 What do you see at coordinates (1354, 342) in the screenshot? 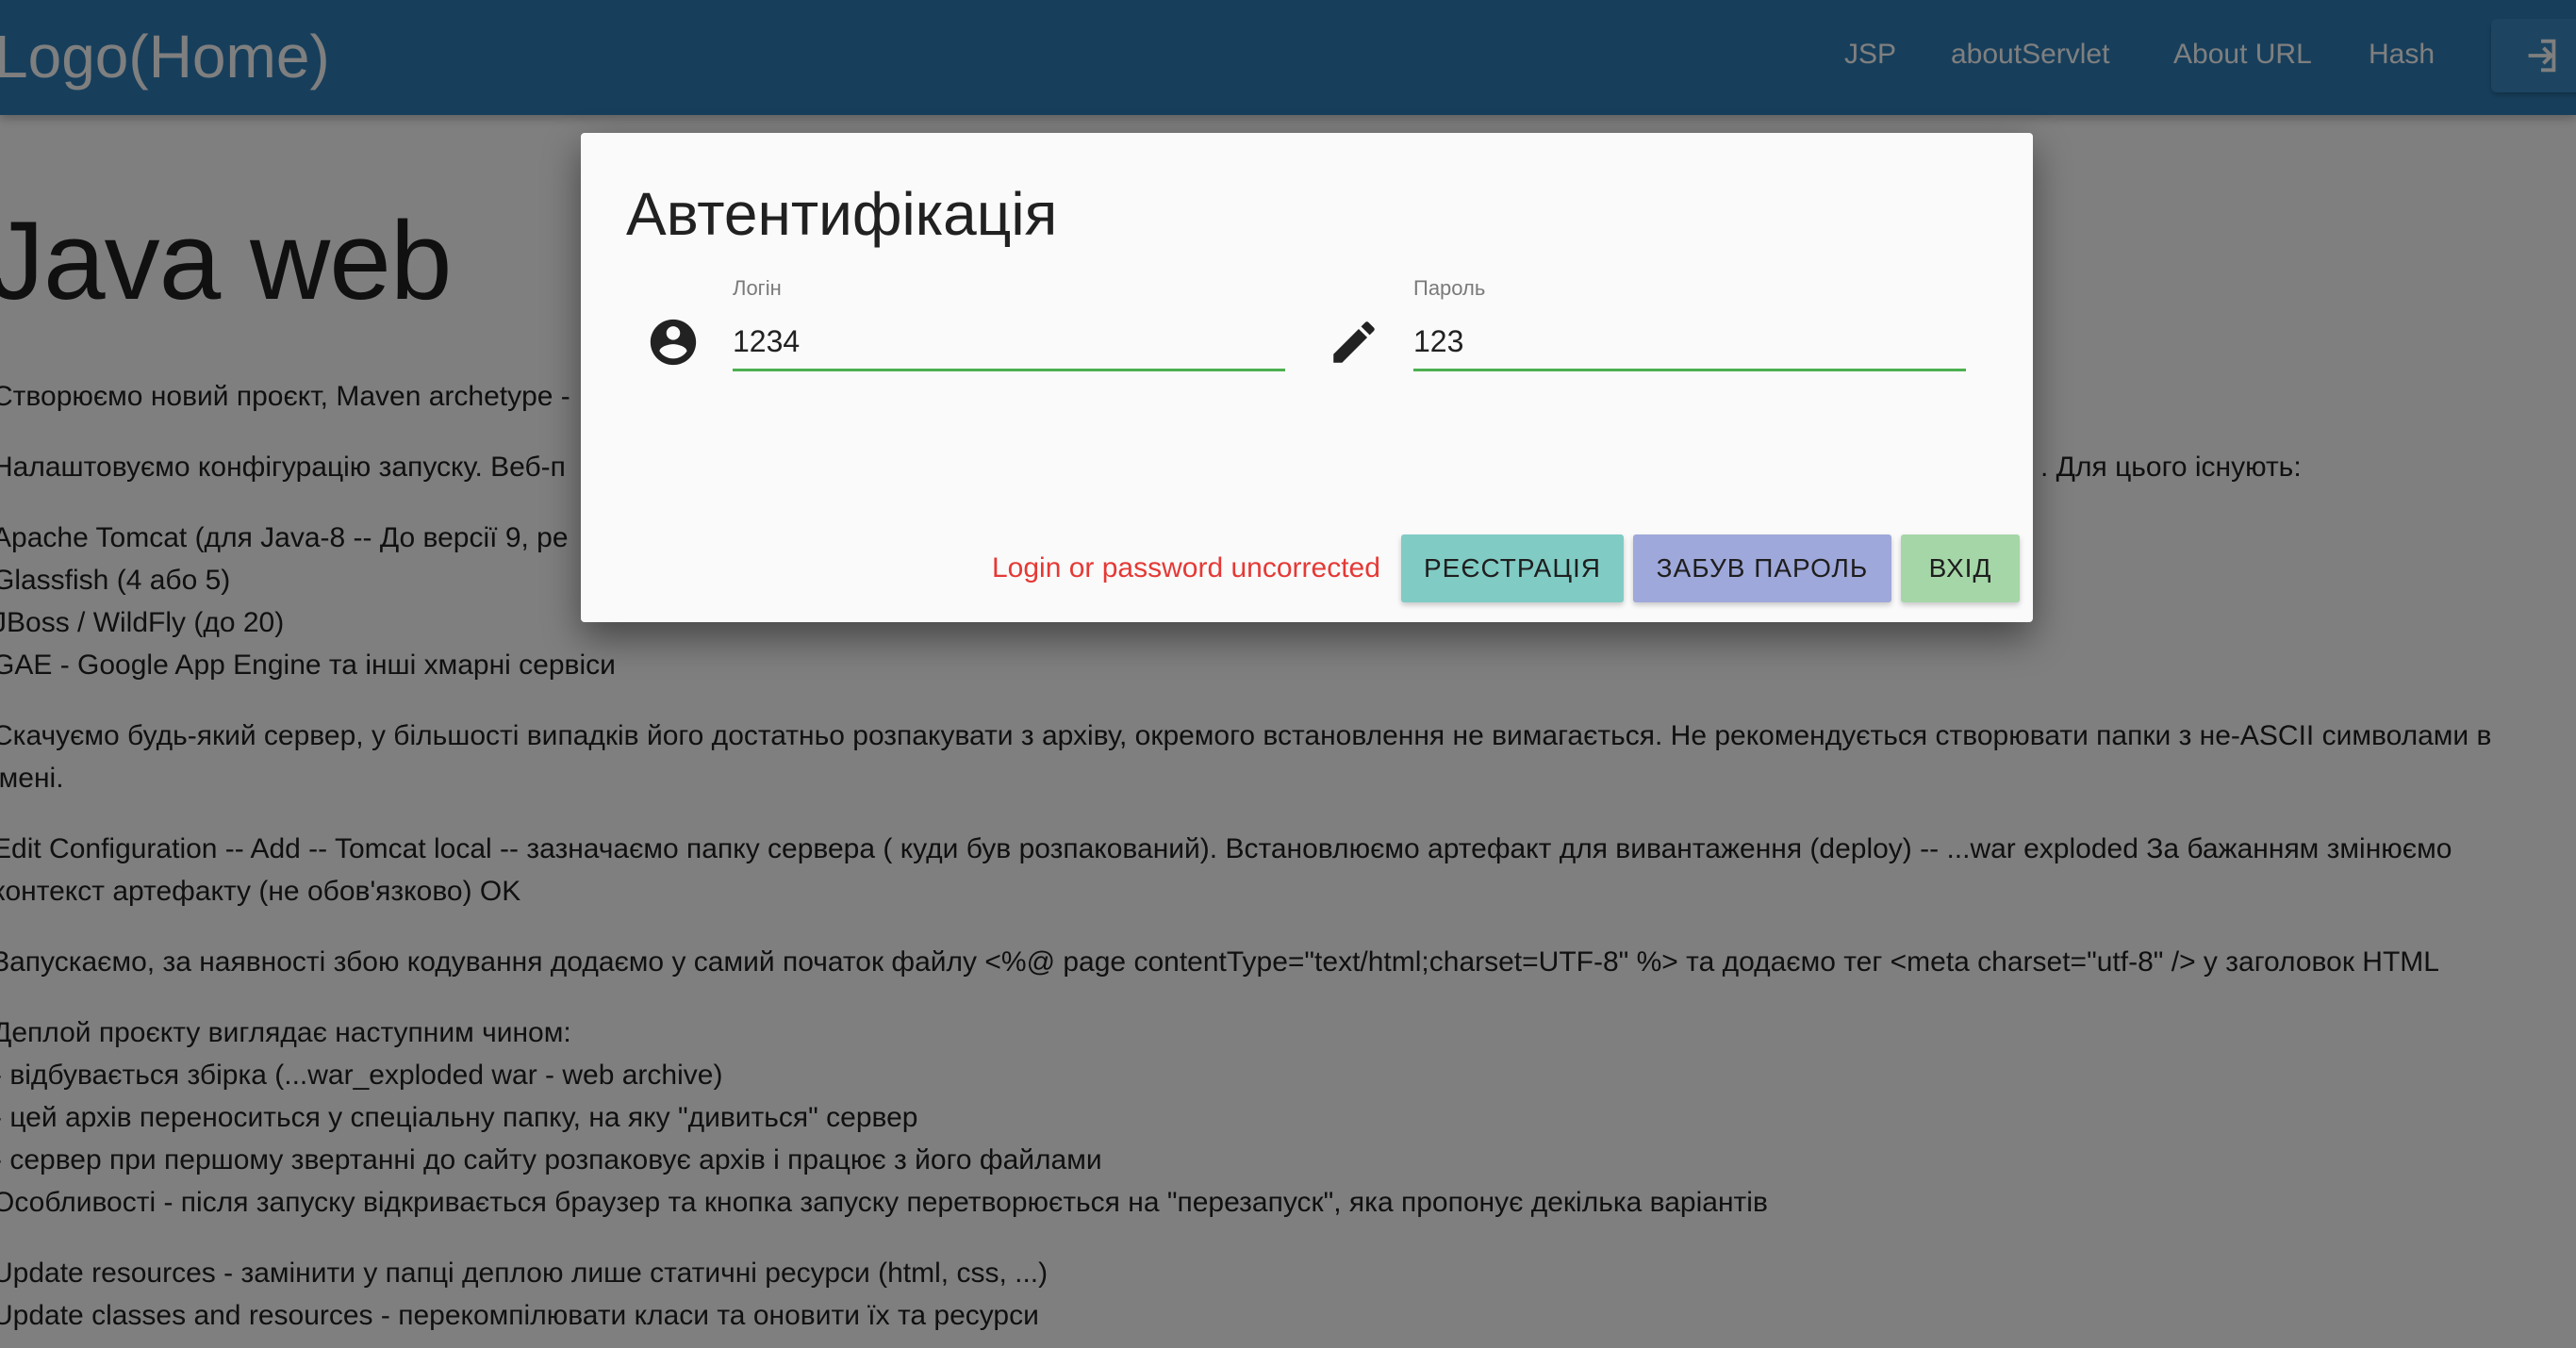
I see `pencil-icon` at bounding box center [1354, 342].